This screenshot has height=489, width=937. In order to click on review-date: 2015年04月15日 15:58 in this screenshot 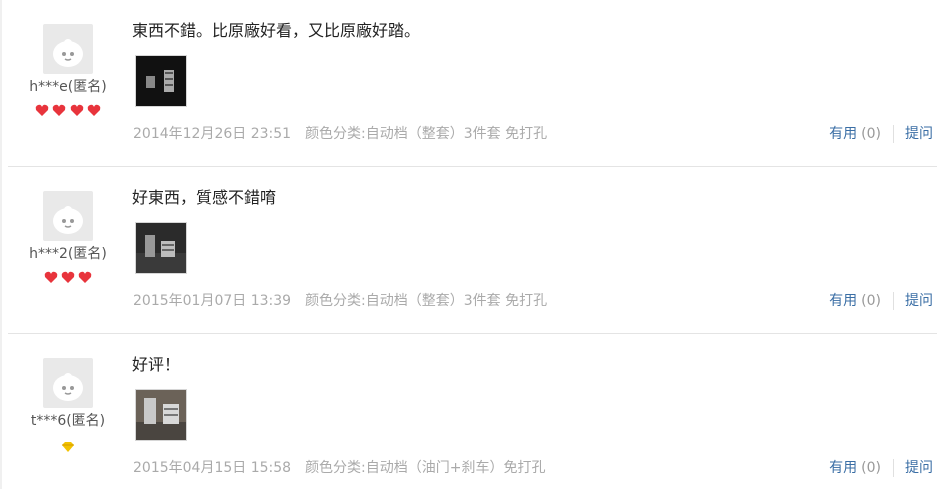, I will do `click(212, 468)`.